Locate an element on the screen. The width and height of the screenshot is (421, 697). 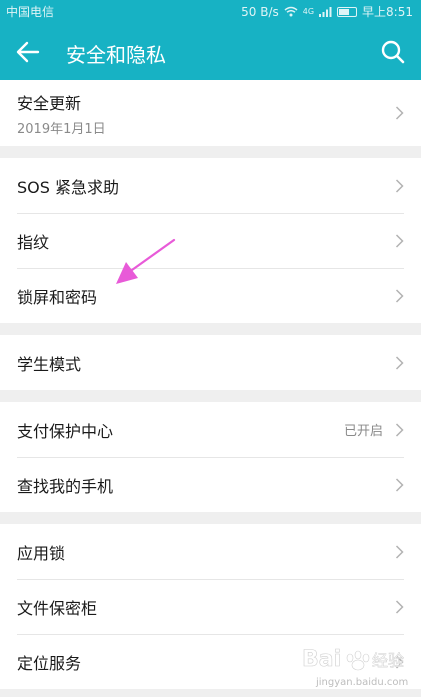
settings-row-find-my-phone: 查找我的手机 is located at coordinates (210, 484).